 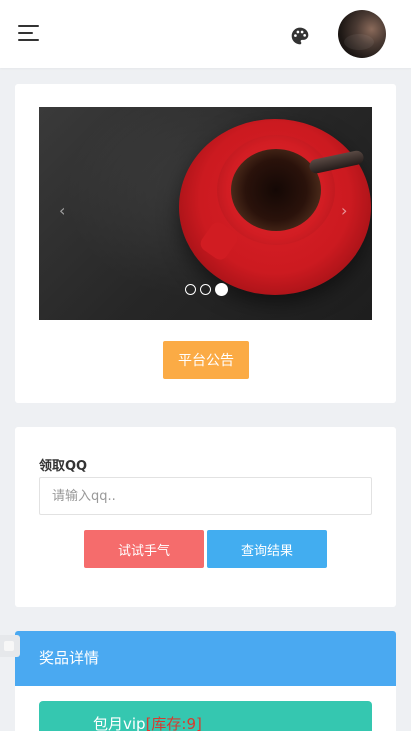 What do you see at coordinates (205, 34) in the screenshot?
I see `top-bar` at bounding box center [205, 34].